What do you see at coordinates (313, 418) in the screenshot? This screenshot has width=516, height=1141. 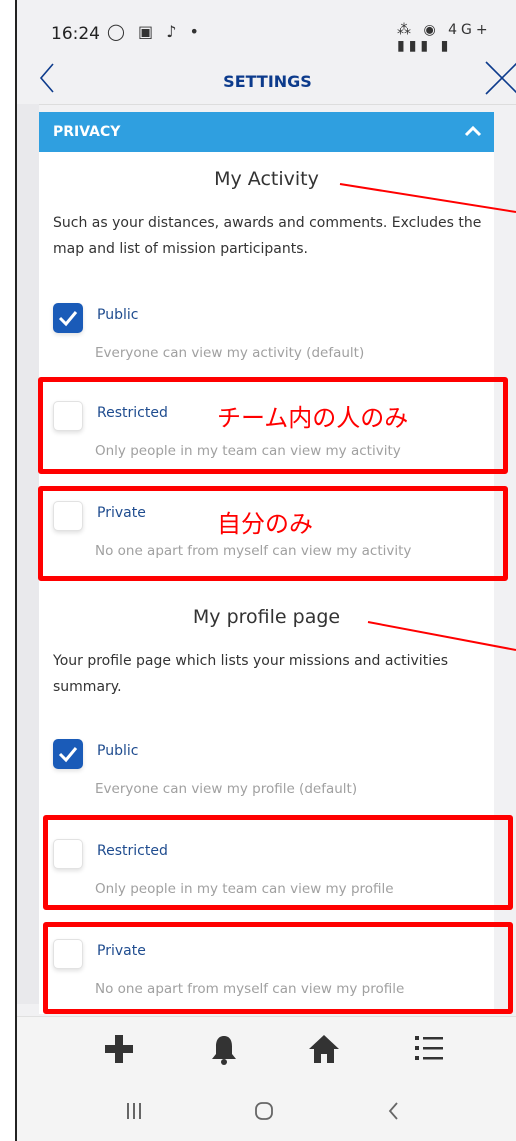 I see `annotation-restricted: チーム内の人のみ` at bounding box center [313, 418].